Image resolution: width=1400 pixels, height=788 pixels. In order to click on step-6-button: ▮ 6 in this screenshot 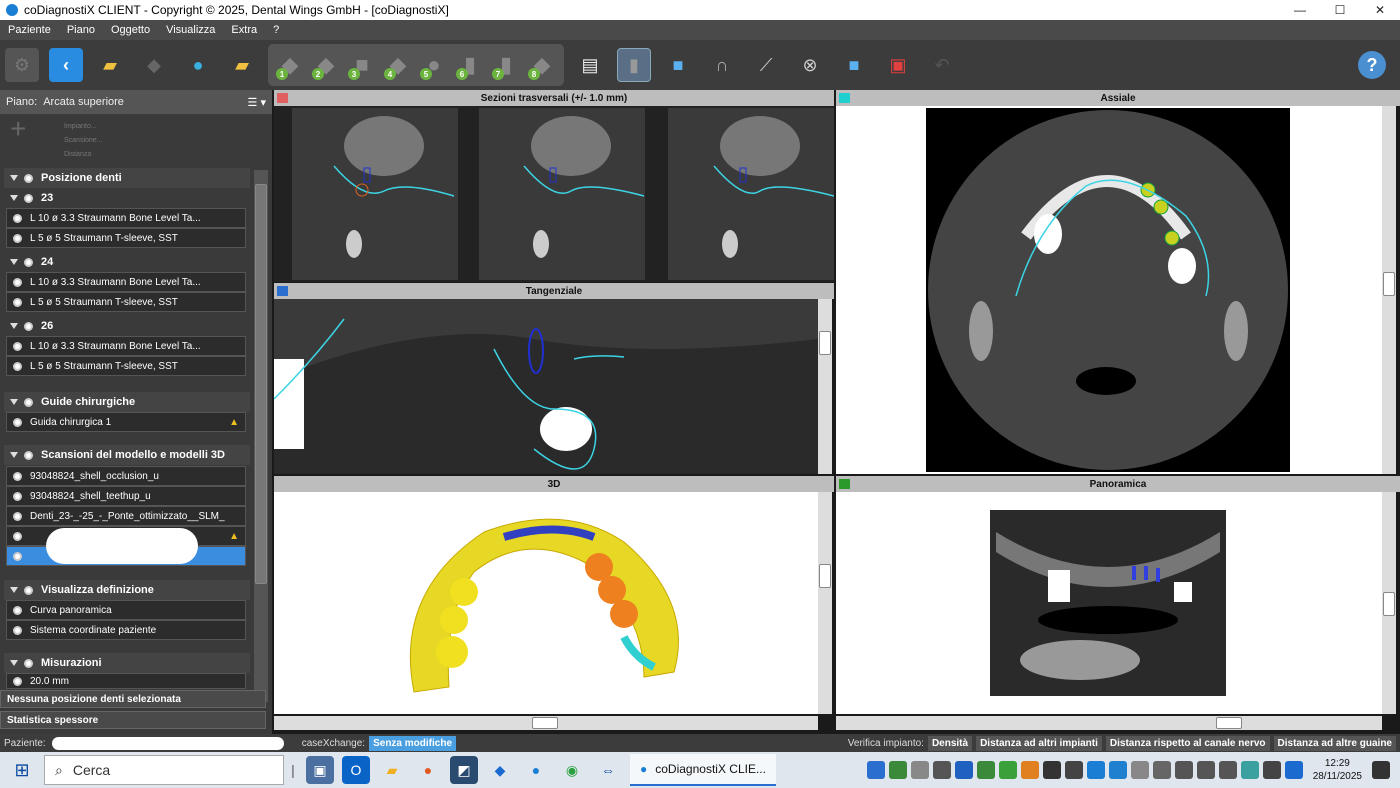, I will do `click(470, 65)`.